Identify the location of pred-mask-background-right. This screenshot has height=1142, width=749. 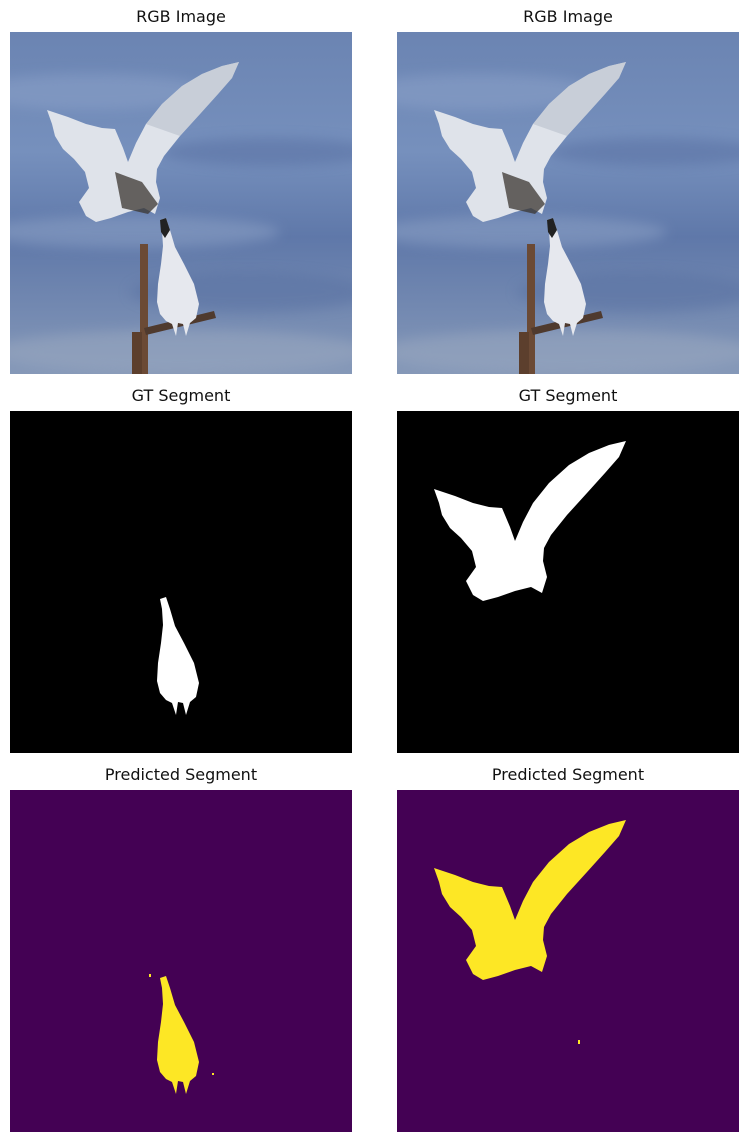
(568, 961).